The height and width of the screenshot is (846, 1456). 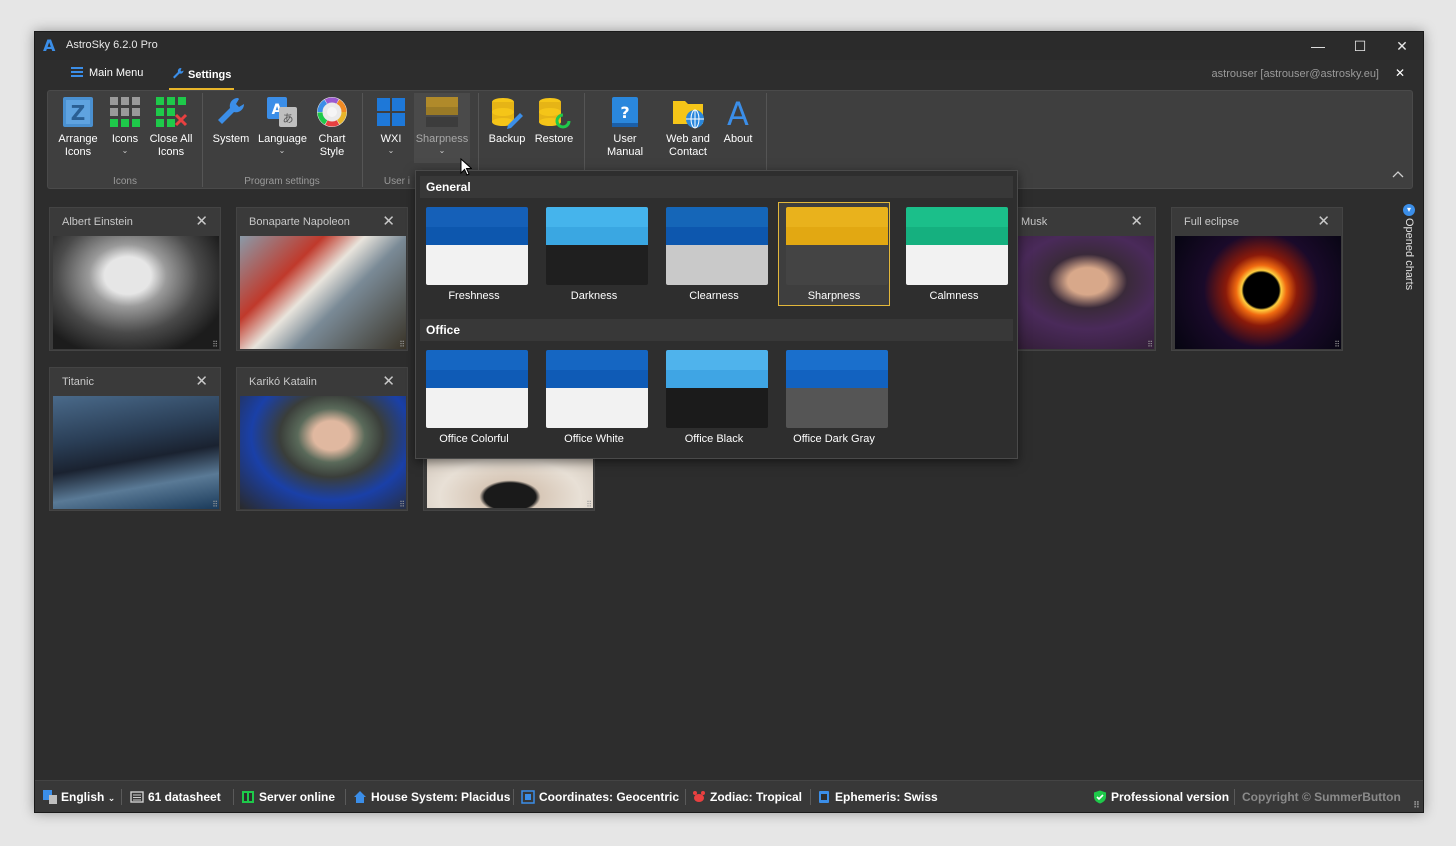 What do you see at coordinates (1398, 174) in the screenshot?
I see `collapse-ribbon-icon` at bounding box center [1398, 174].